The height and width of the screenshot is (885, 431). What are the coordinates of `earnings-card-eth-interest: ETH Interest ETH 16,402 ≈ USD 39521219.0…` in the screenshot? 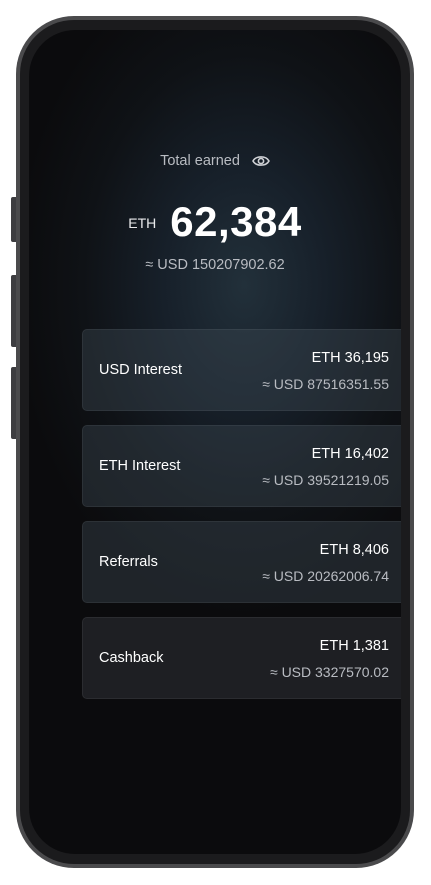 It's located at (241, 466).